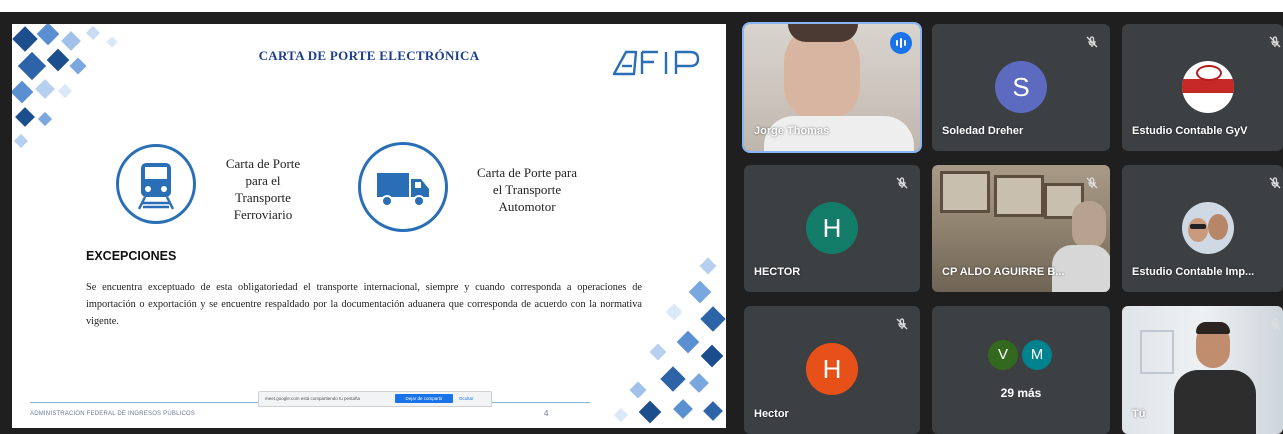 The height and width of the screenshot is (434, 1283). What do you see at coordinates (1021, 370) in the screenshot?
I see `more-participants-tile: V M 29 más` at bounding box center [1021, 370].